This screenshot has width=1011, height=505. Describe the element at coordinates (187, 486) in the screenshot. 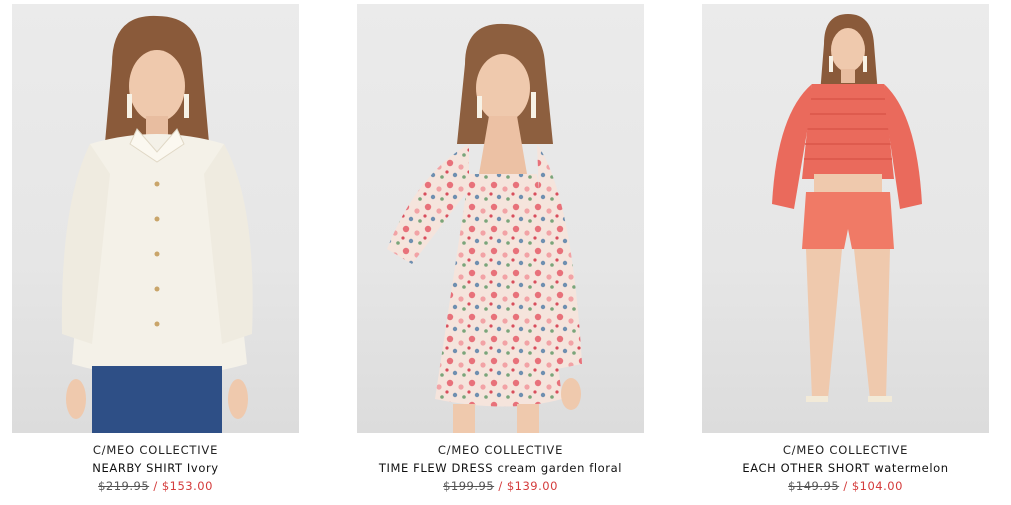

I see `sale-price: $153.00` at that location.